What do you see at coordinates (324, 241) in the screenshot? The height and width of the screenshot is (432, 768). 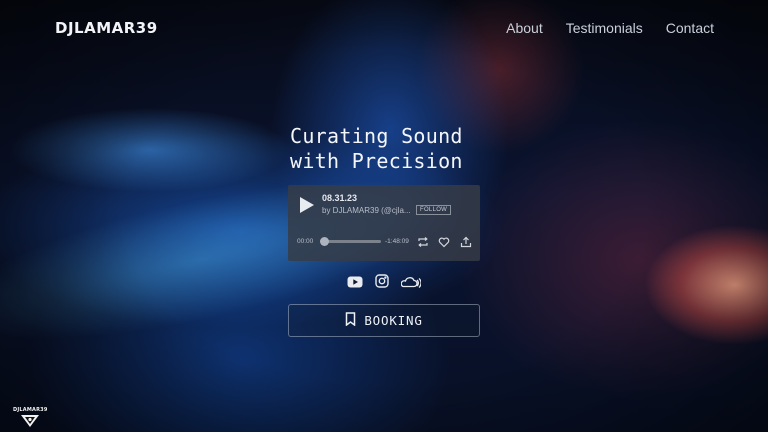 I see `progress-knob` at bounding box center [324, 241].